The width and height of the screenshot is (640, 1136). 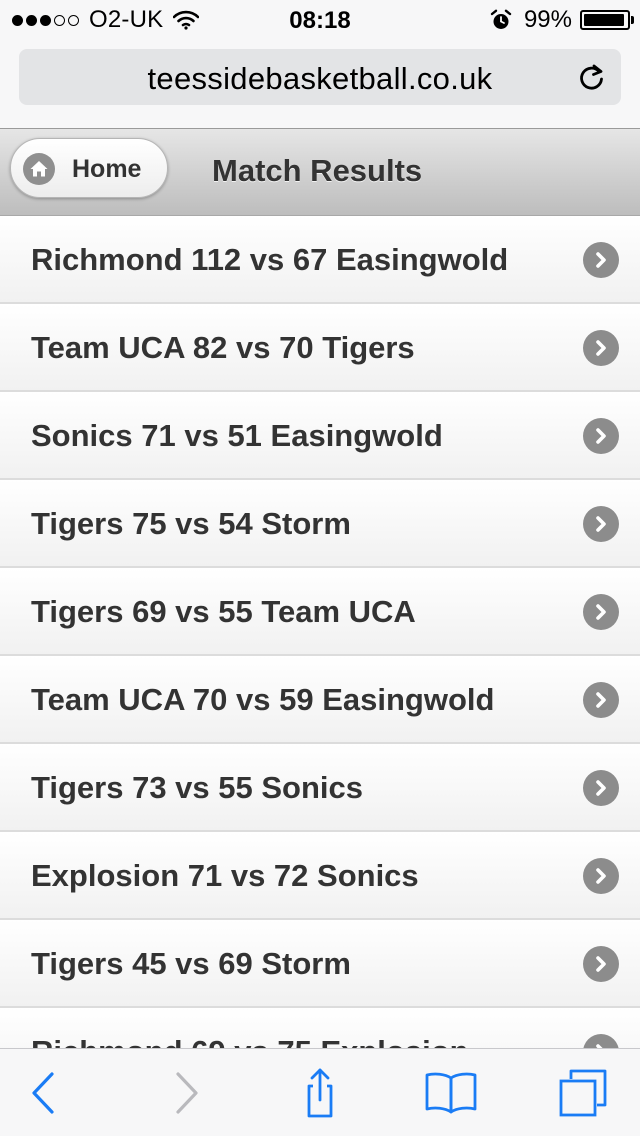 I want to click on page-header: Home Match Results, so click(x=320, y=172).